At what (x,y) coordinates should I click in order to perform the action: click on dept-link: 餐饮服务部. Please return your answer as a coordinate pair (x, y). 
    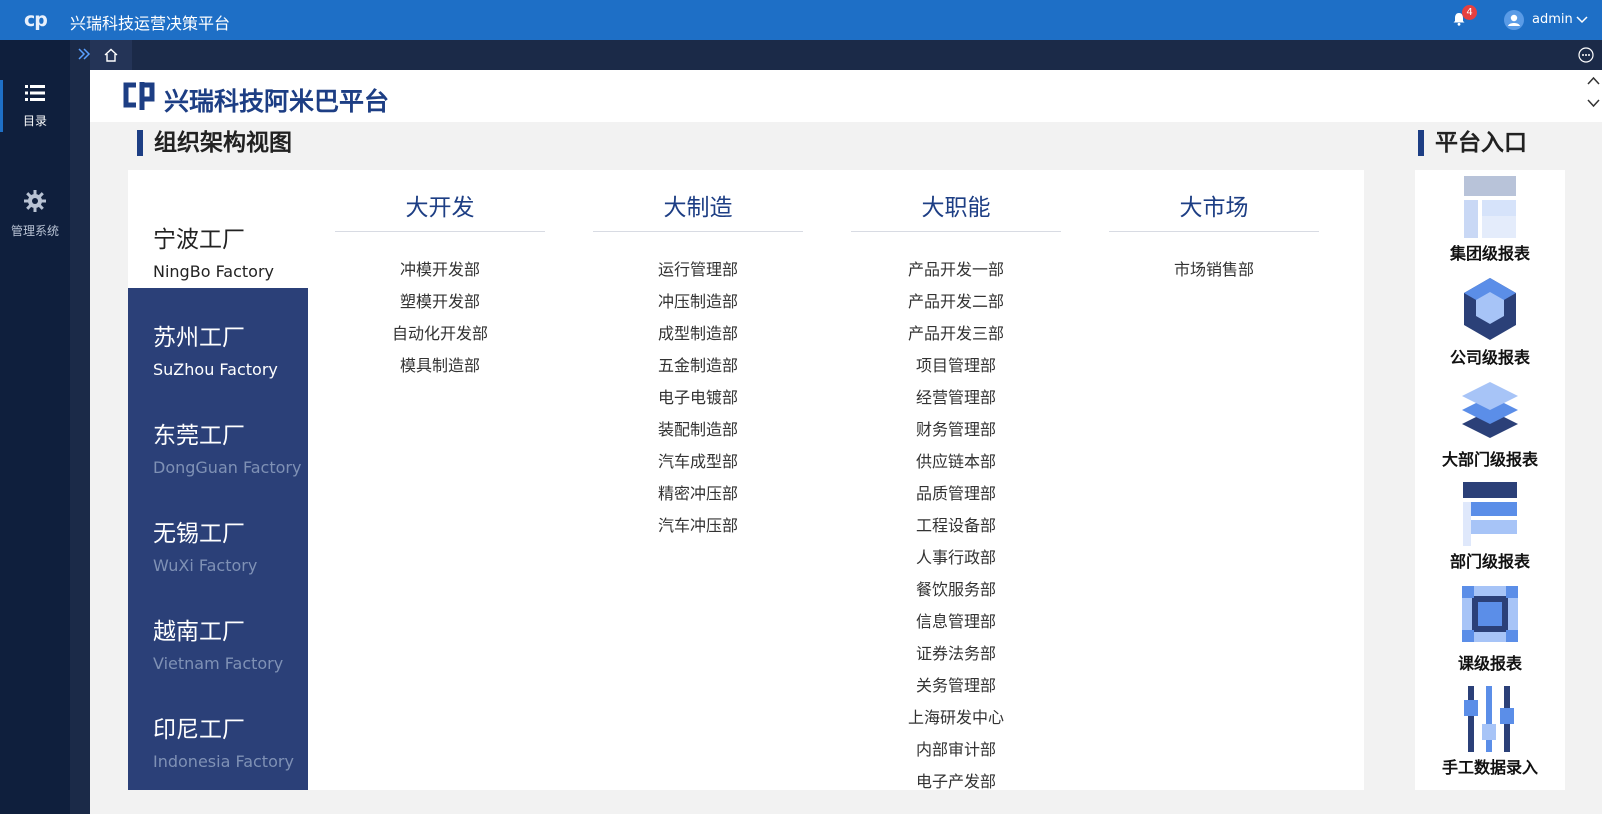
    Looking at the image, I should click on (956, 590).